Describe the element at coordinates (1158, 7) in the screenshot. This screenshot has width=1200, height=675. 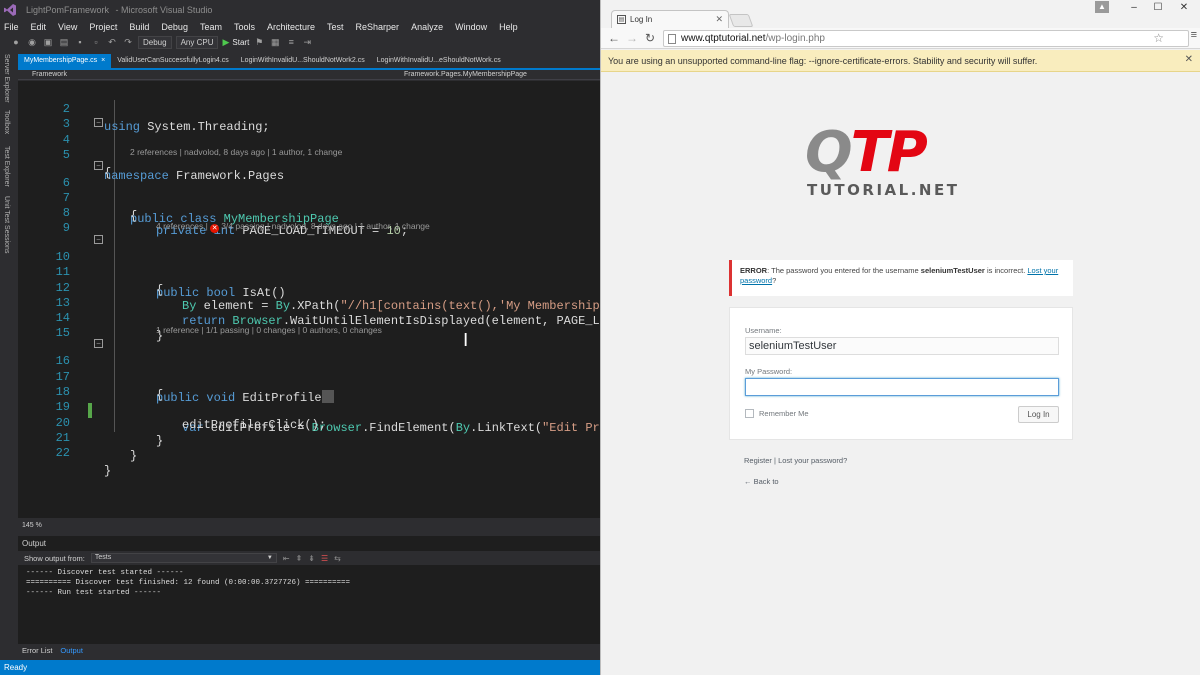
I see `maximize-icon: ☐` at that location.